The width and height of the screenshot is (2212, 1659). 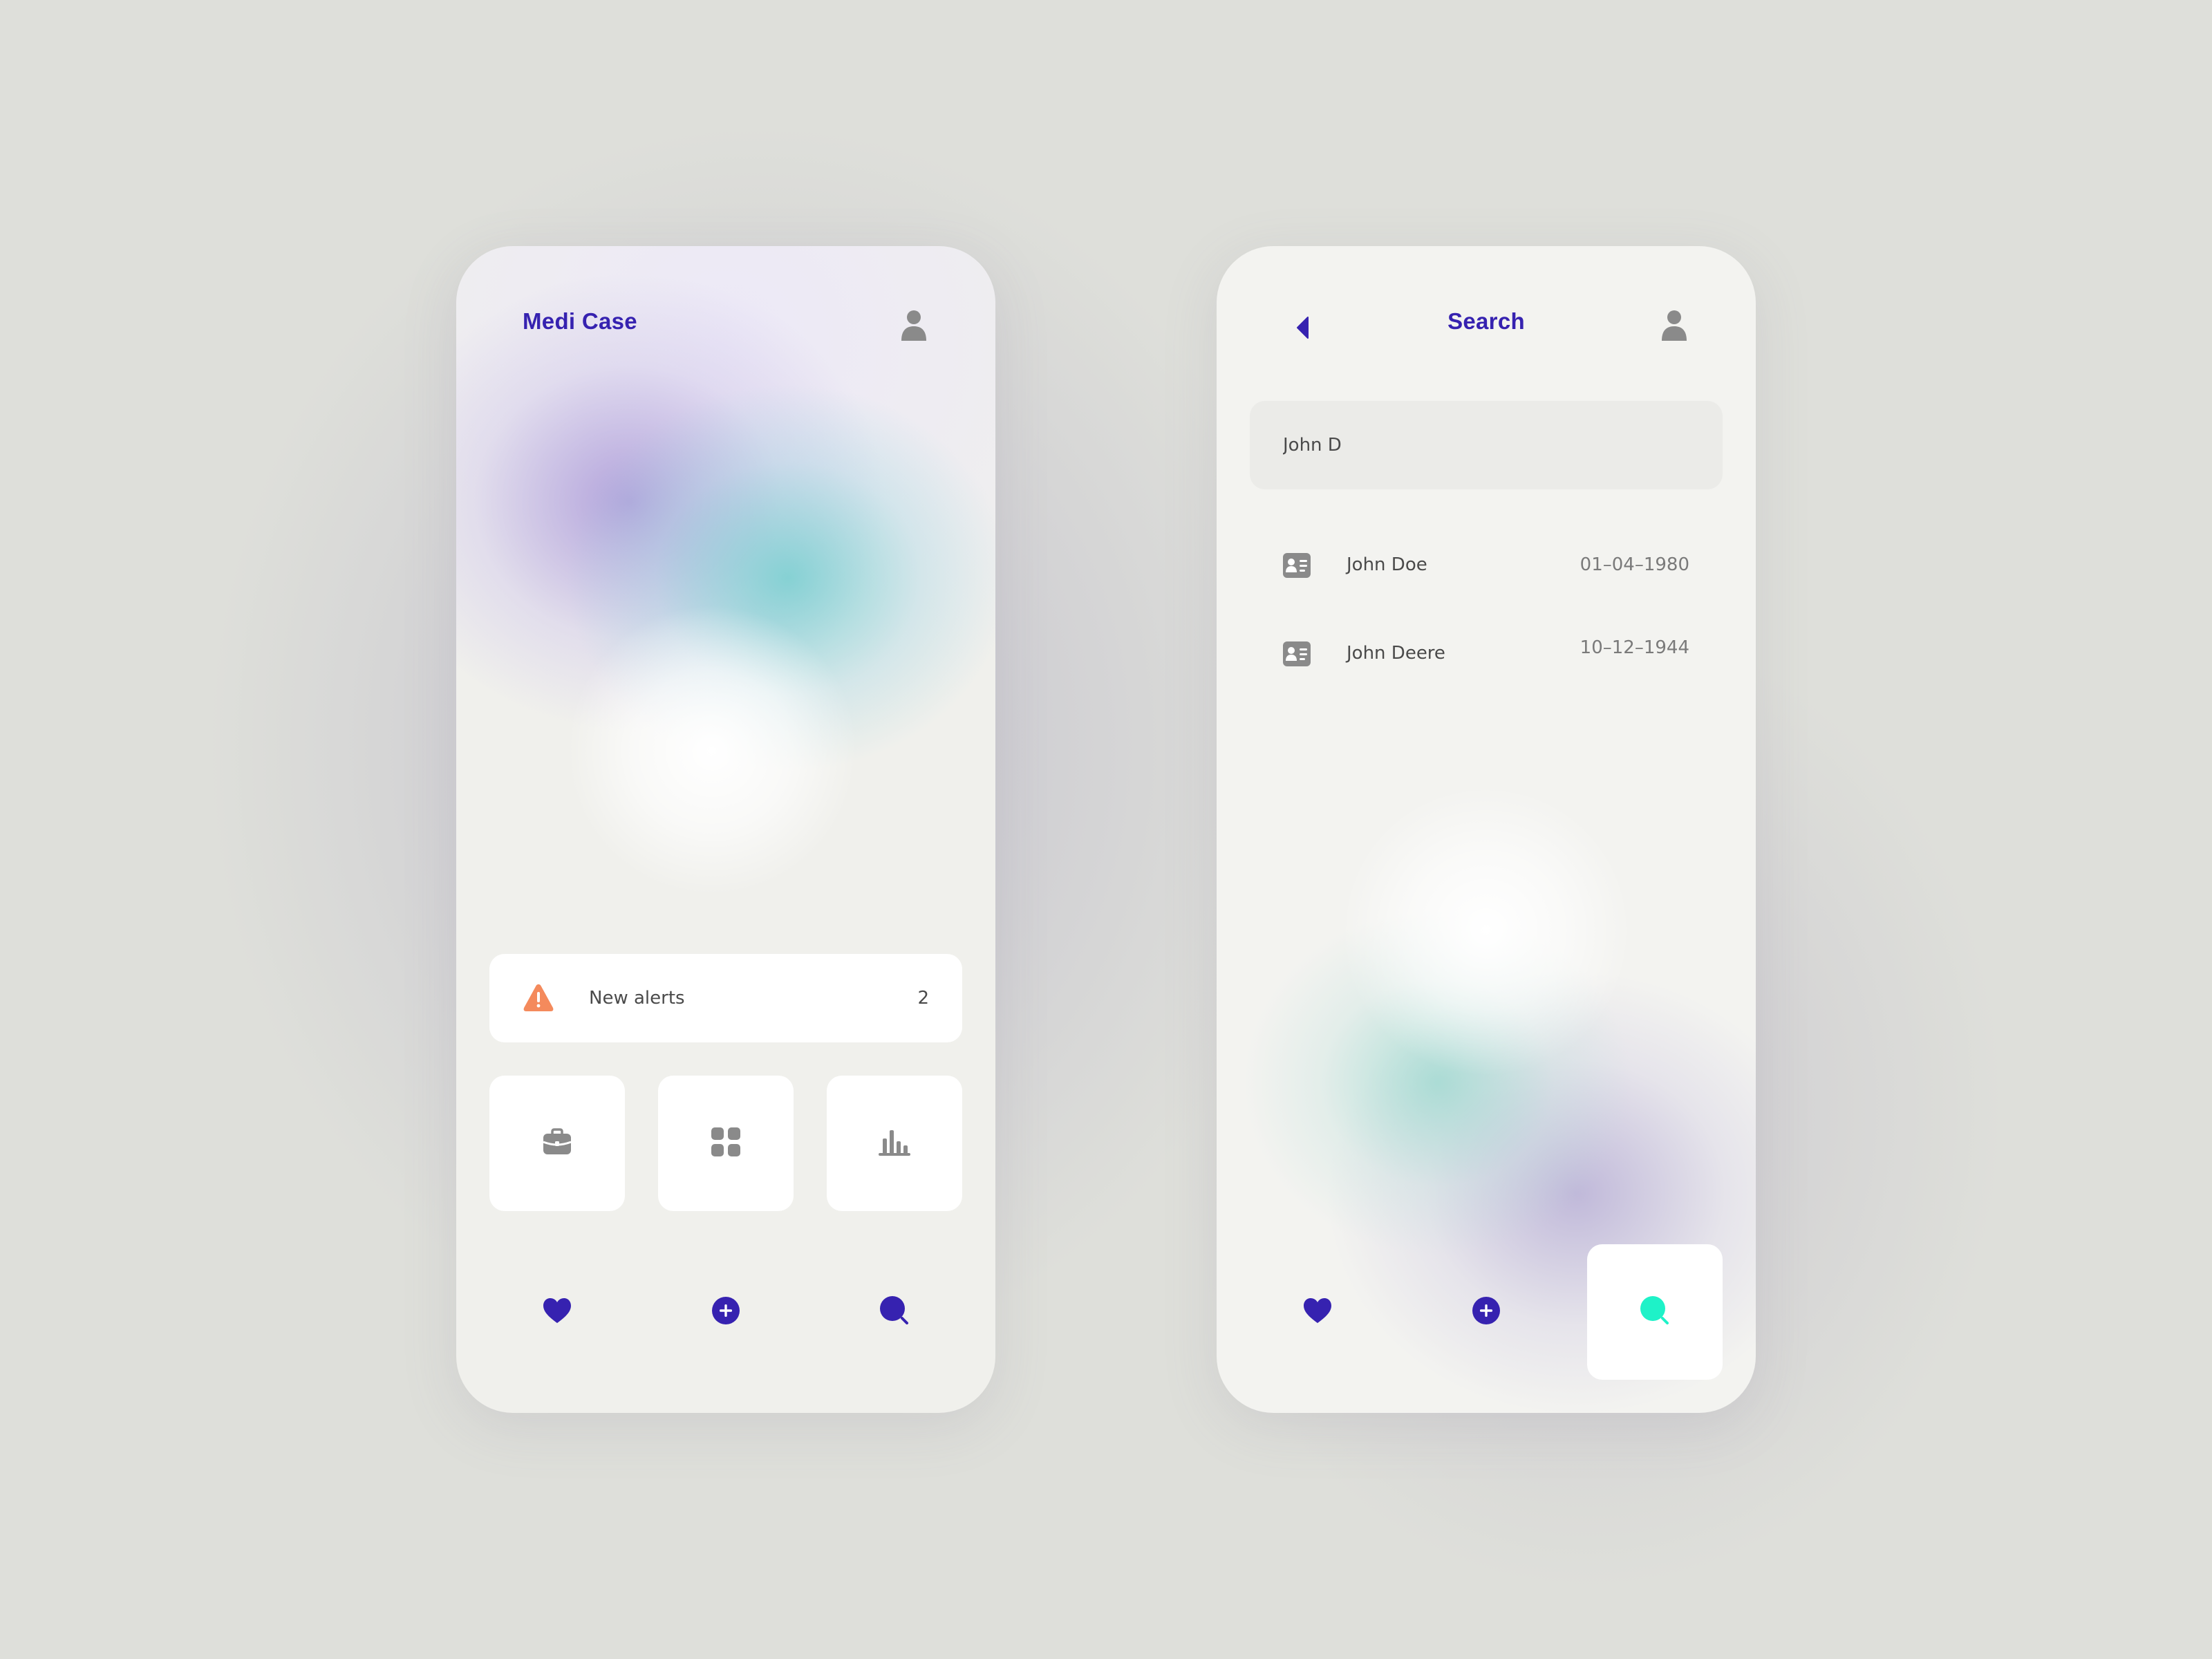 I want to click on nav-search, so click(x=894, y=1312).